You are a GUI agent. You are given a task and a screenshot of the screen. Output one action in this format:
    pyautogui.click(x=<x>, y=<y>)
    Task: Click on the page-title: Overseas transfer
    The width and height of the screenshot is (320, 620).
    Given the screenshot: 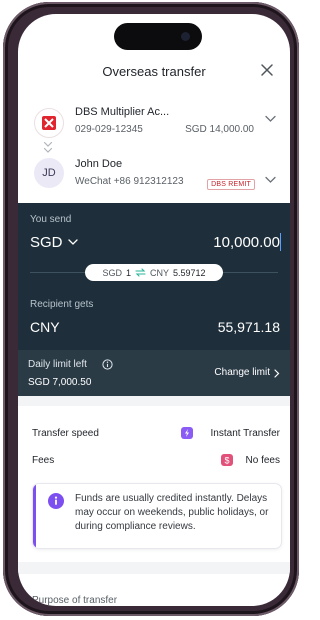 What is the action you would take?
    pyautogui.click(x=154, y=71)
    